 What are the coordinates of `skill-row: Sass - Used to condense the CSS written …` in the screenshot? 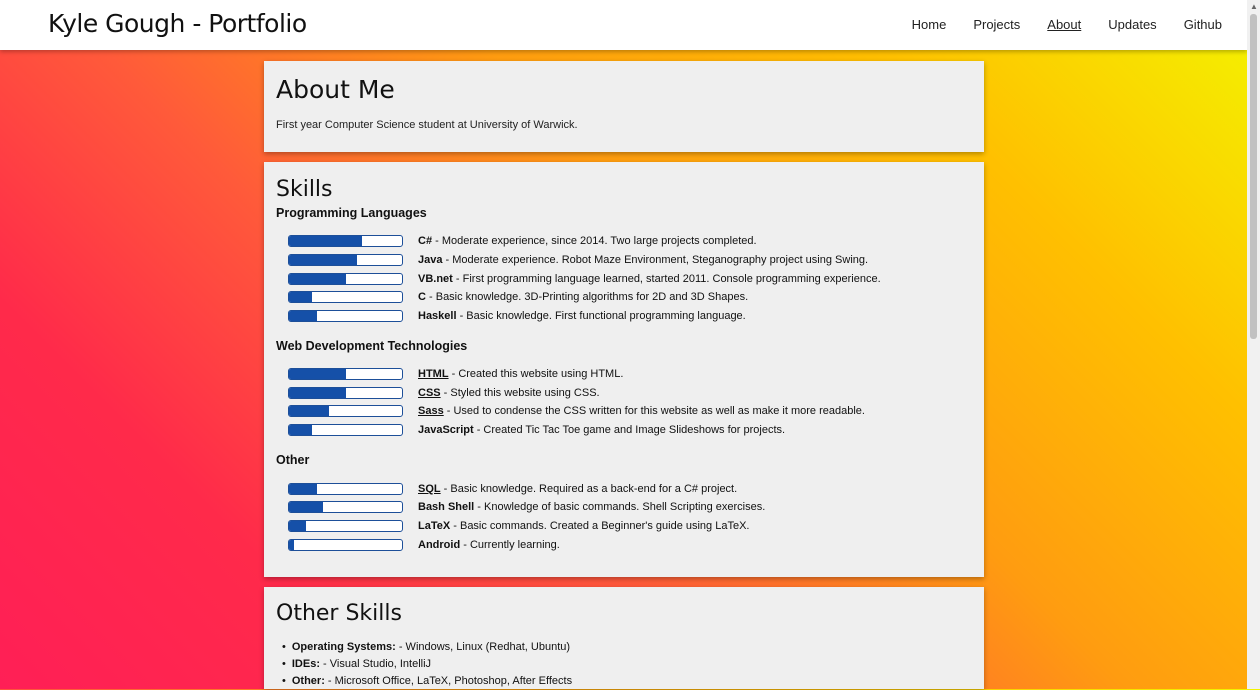 It's located at (576, 411).